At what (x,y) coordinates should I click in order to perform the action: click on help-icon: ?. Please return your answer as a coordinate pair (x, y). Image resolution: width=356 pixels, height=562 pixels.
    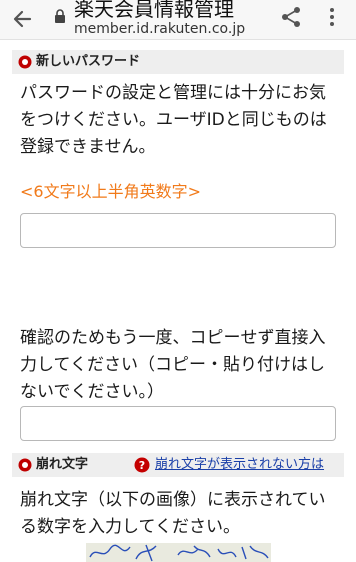
    Looking at the image, I should click on (142, 465).